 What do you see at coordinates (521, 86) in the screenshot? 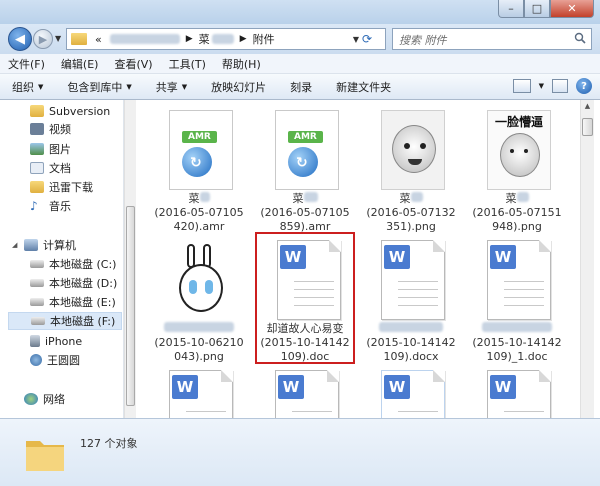
I see `change-view-icon` at bounding box center [521, 86].